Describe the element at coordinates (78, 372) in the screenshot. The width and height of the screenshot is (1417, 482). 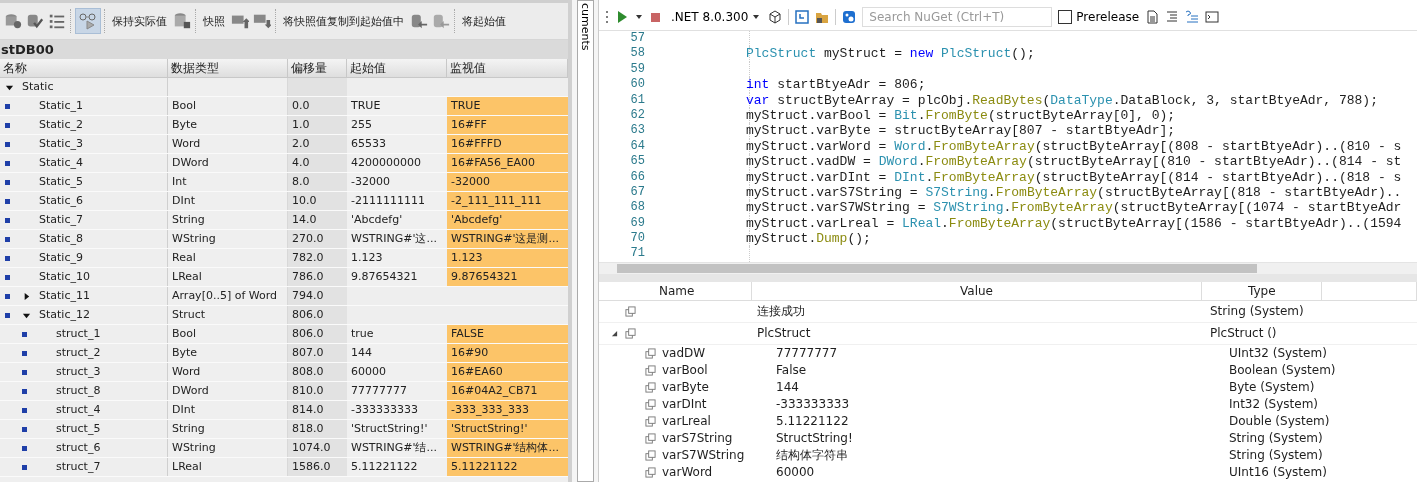
I see `table-cell-text: struct_3` at that location.